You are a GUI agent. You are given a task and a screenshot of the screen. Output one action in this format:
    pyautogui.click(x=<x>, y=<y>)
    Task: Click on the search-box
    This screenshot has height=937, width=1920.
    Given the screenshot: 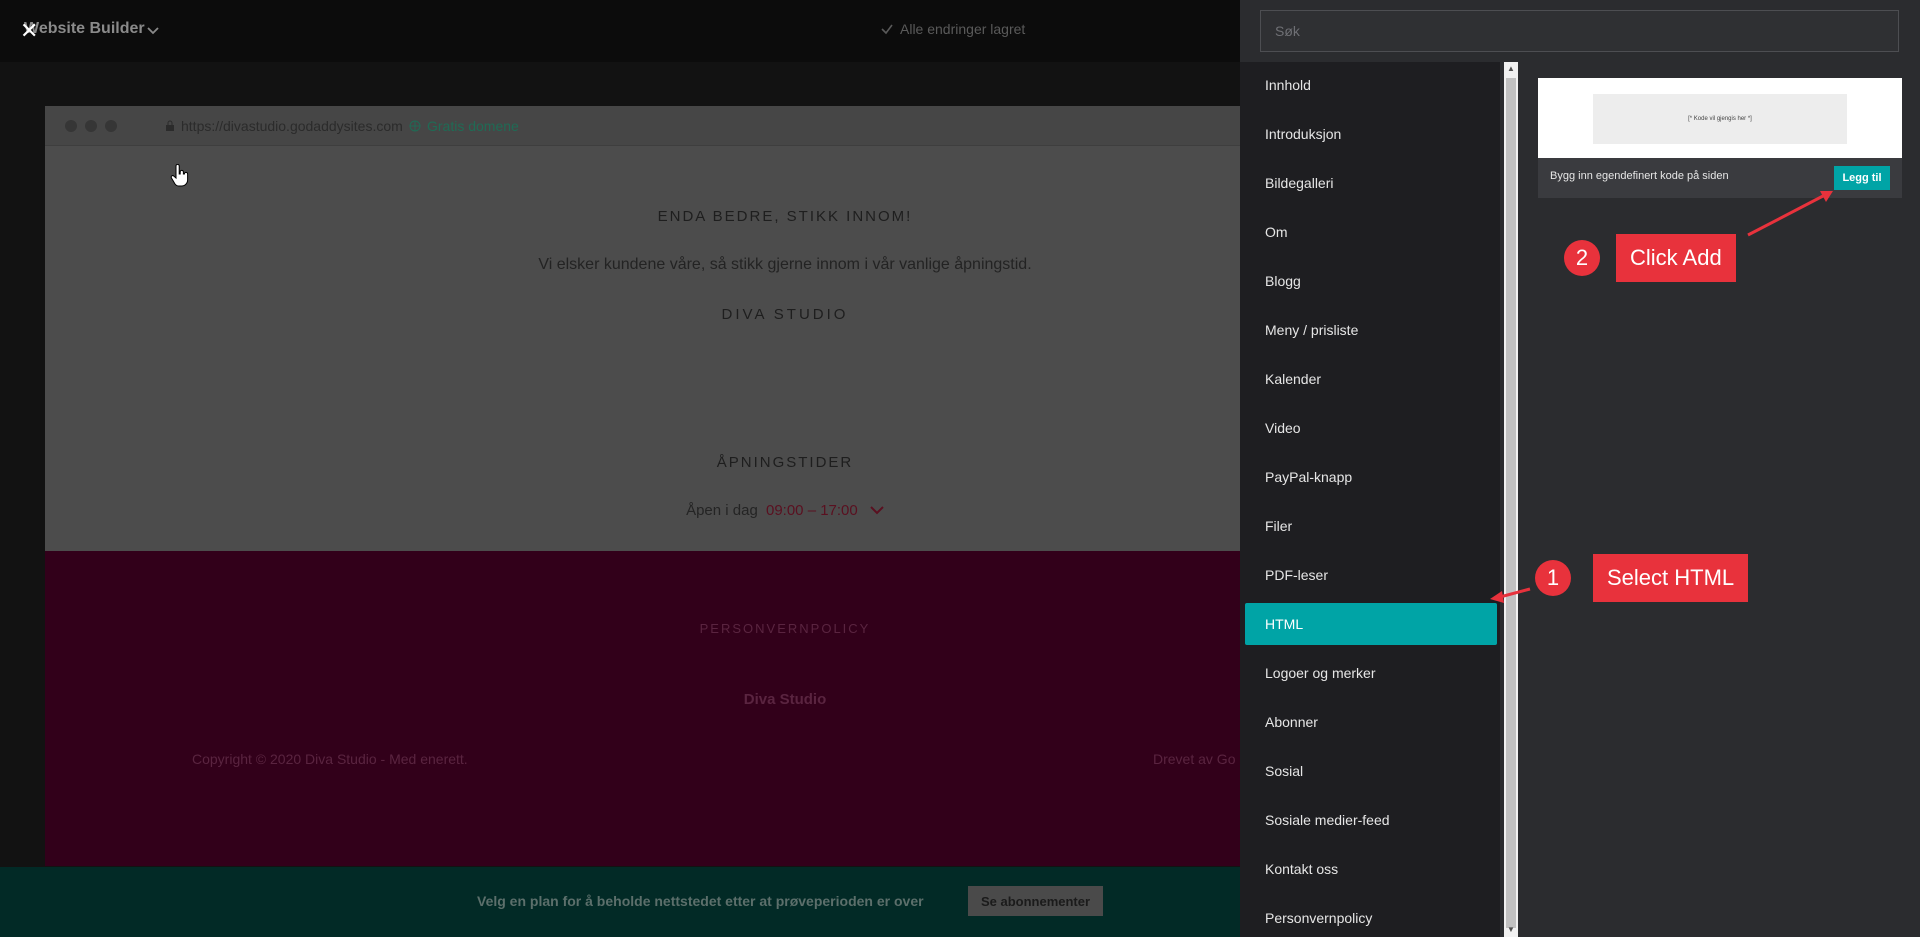 What is the action you would take?
    pyautogui.click(x=1579, y=31)
    